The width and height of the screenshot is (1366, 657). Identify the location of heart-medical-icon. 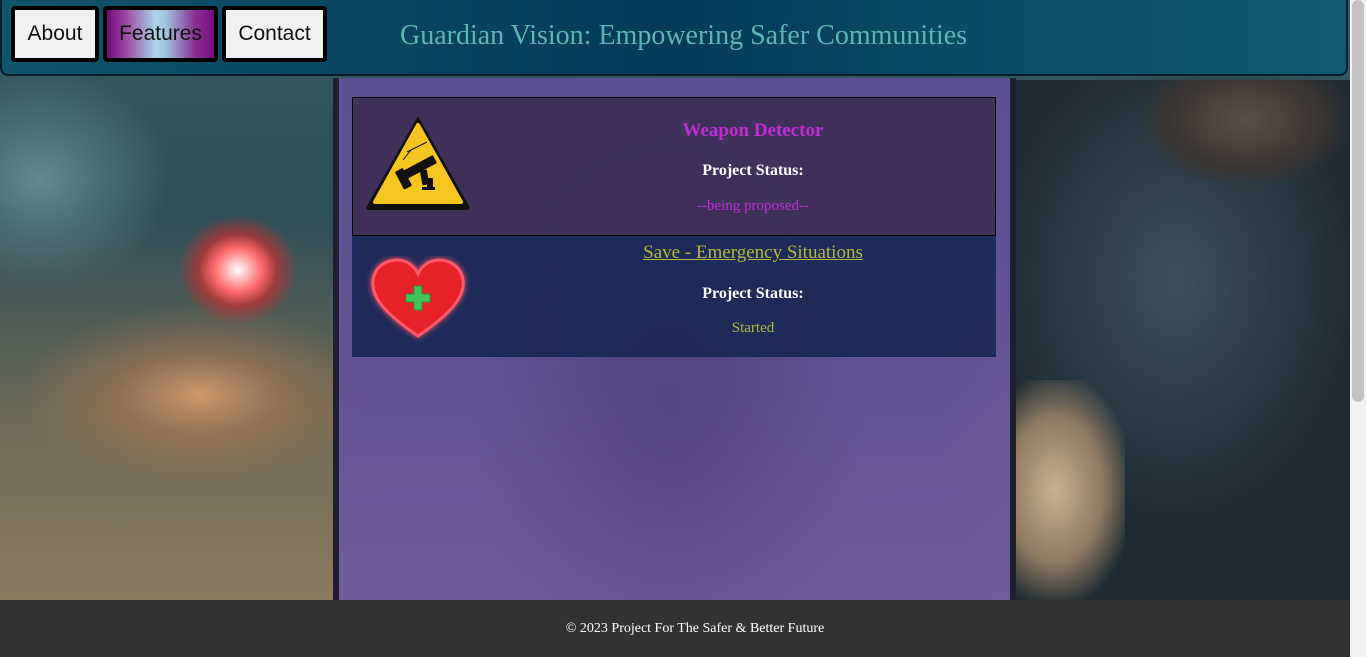
(418, 299).